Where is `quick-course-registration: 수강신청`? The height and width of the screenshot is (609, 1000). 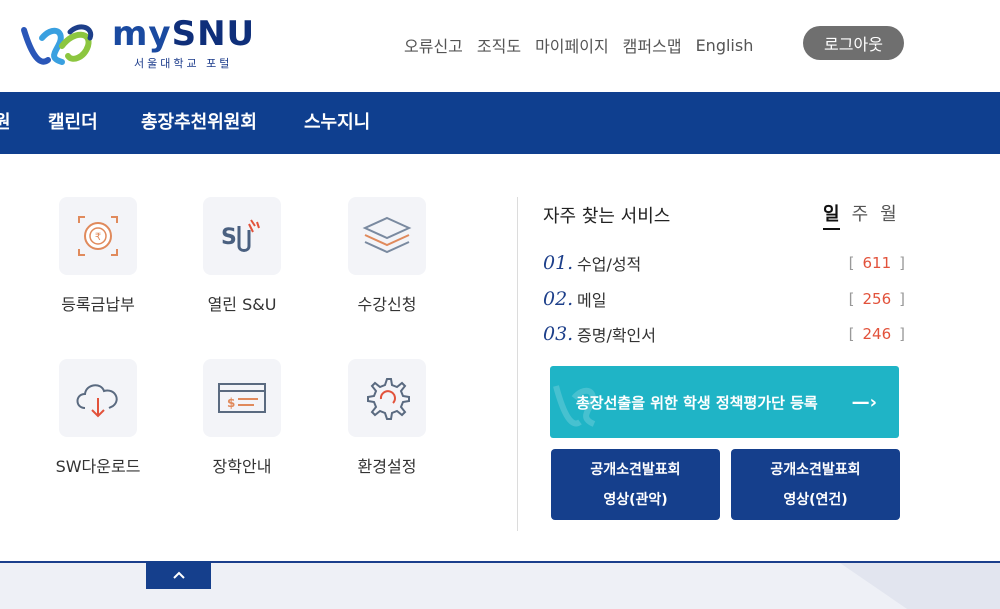 quick-course-registration: 수강신청 is located at coordinates (387, 256).